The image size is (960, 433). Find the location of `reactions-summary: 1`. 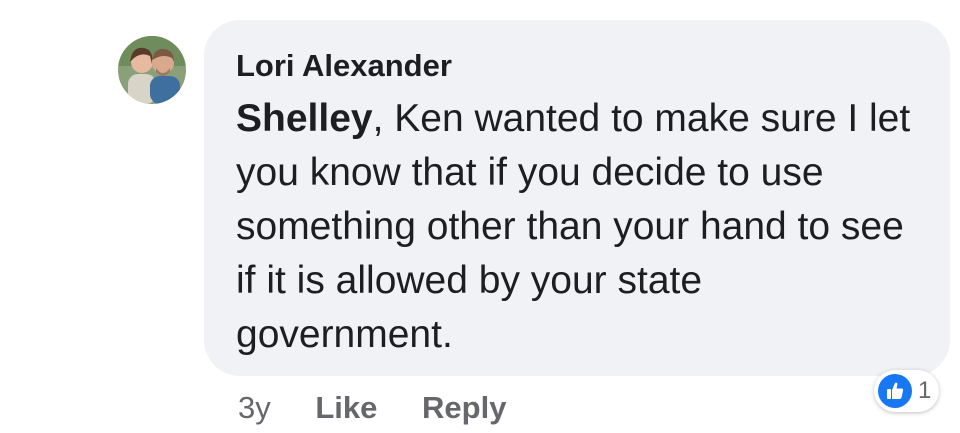

reactions-summary: 1 is located at coordinates (907, 391).